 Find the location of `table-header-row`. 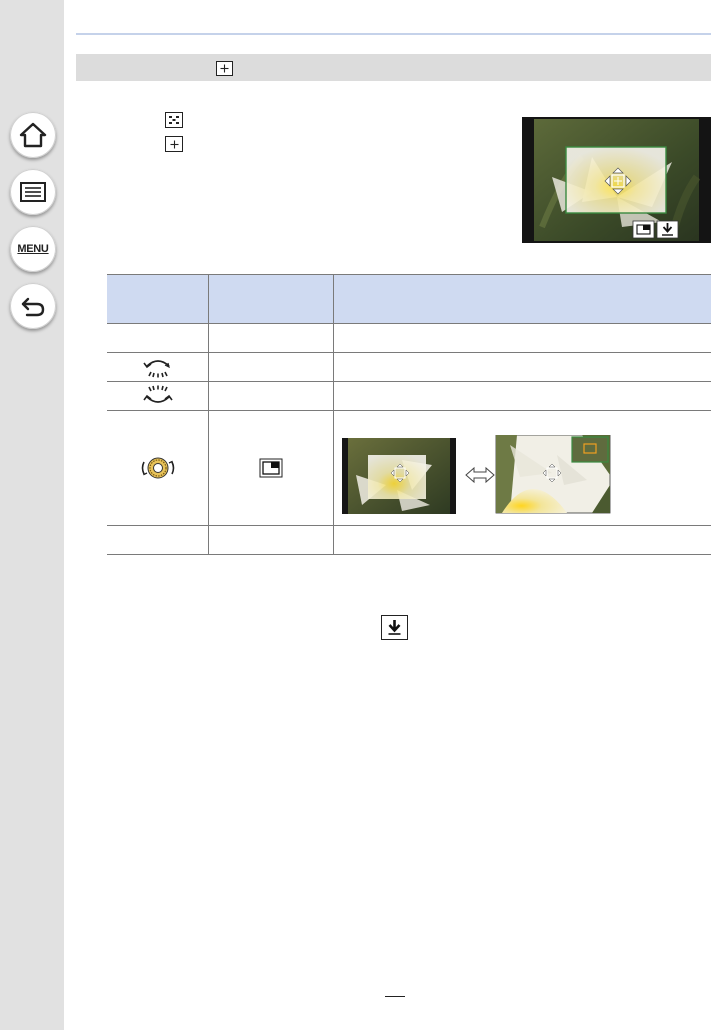

table-header-row is located at coordinates (409, 299).